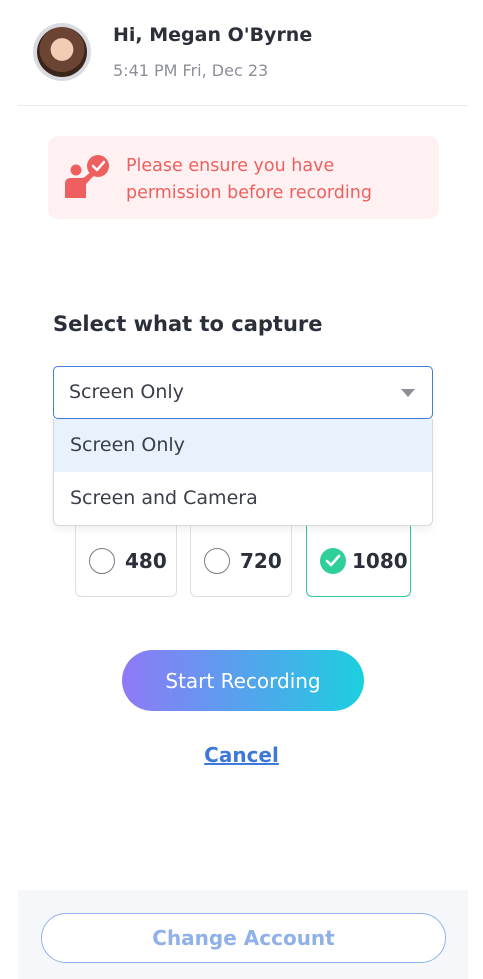 The image size is (483, 979). Describe the element at coordinates (243, 498) in the screenshot. I see `dropdown-option-screen-and-camera: Screen and Camera` at that location.